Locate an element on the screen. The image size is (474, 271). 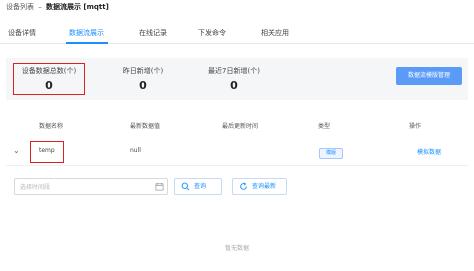
column-header-updated-at: 最后更新时间 is located at coordinates (240, 126).